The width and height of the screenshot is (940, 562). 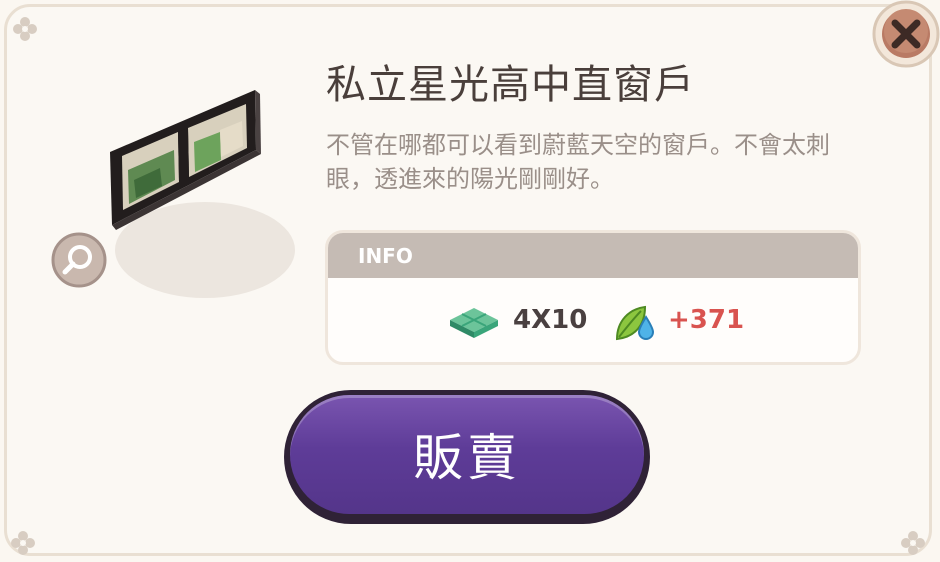 I want to click on info-header: INFO, so click(x=593, y=255).